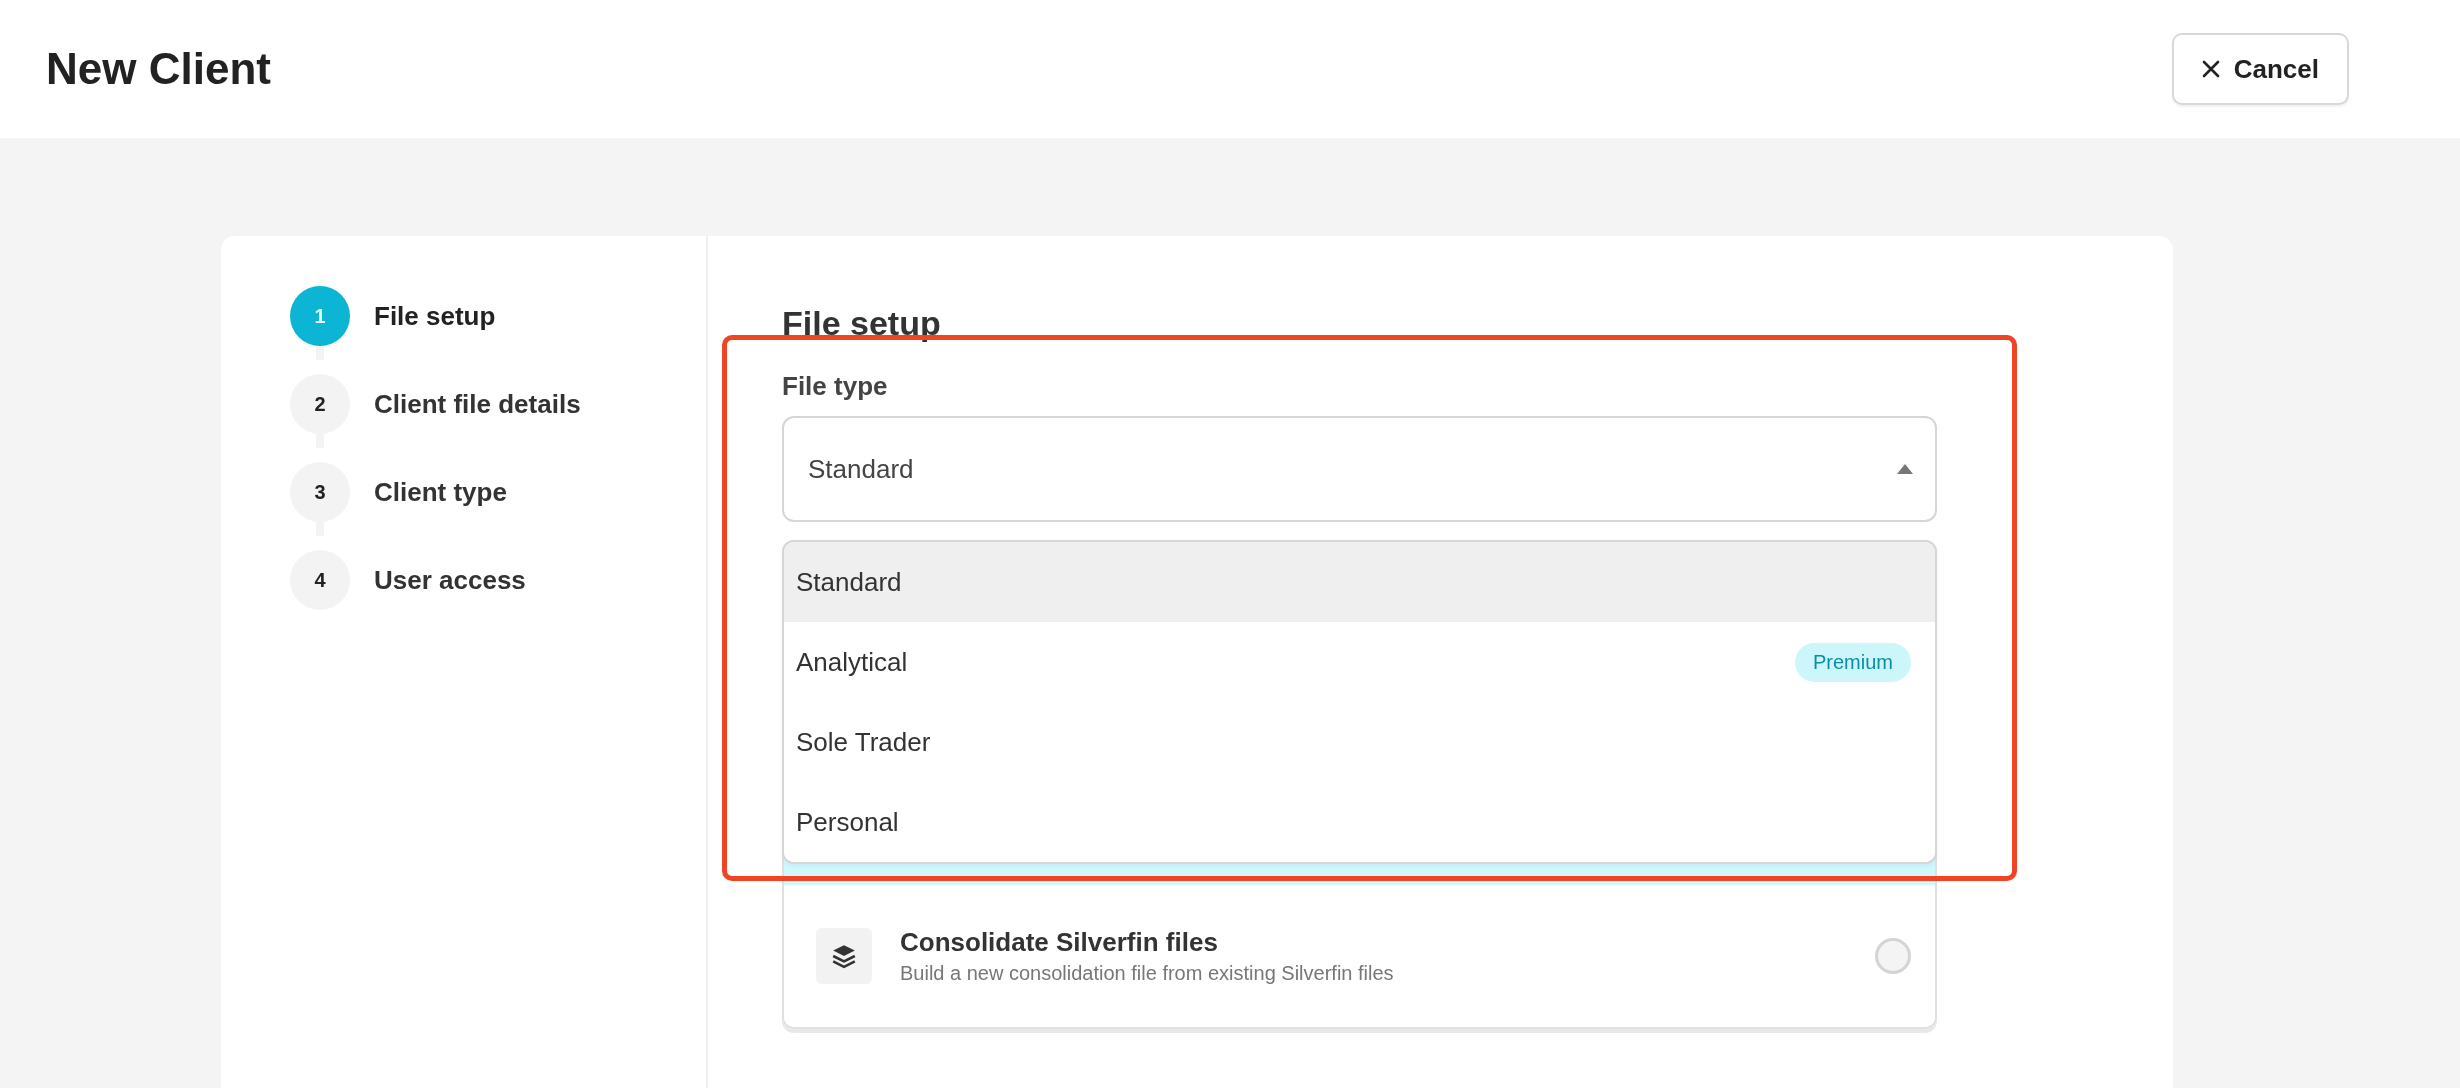  Describe the element at coordinates (1893, 956) in the screenshot. I see `radio-button` at that location.